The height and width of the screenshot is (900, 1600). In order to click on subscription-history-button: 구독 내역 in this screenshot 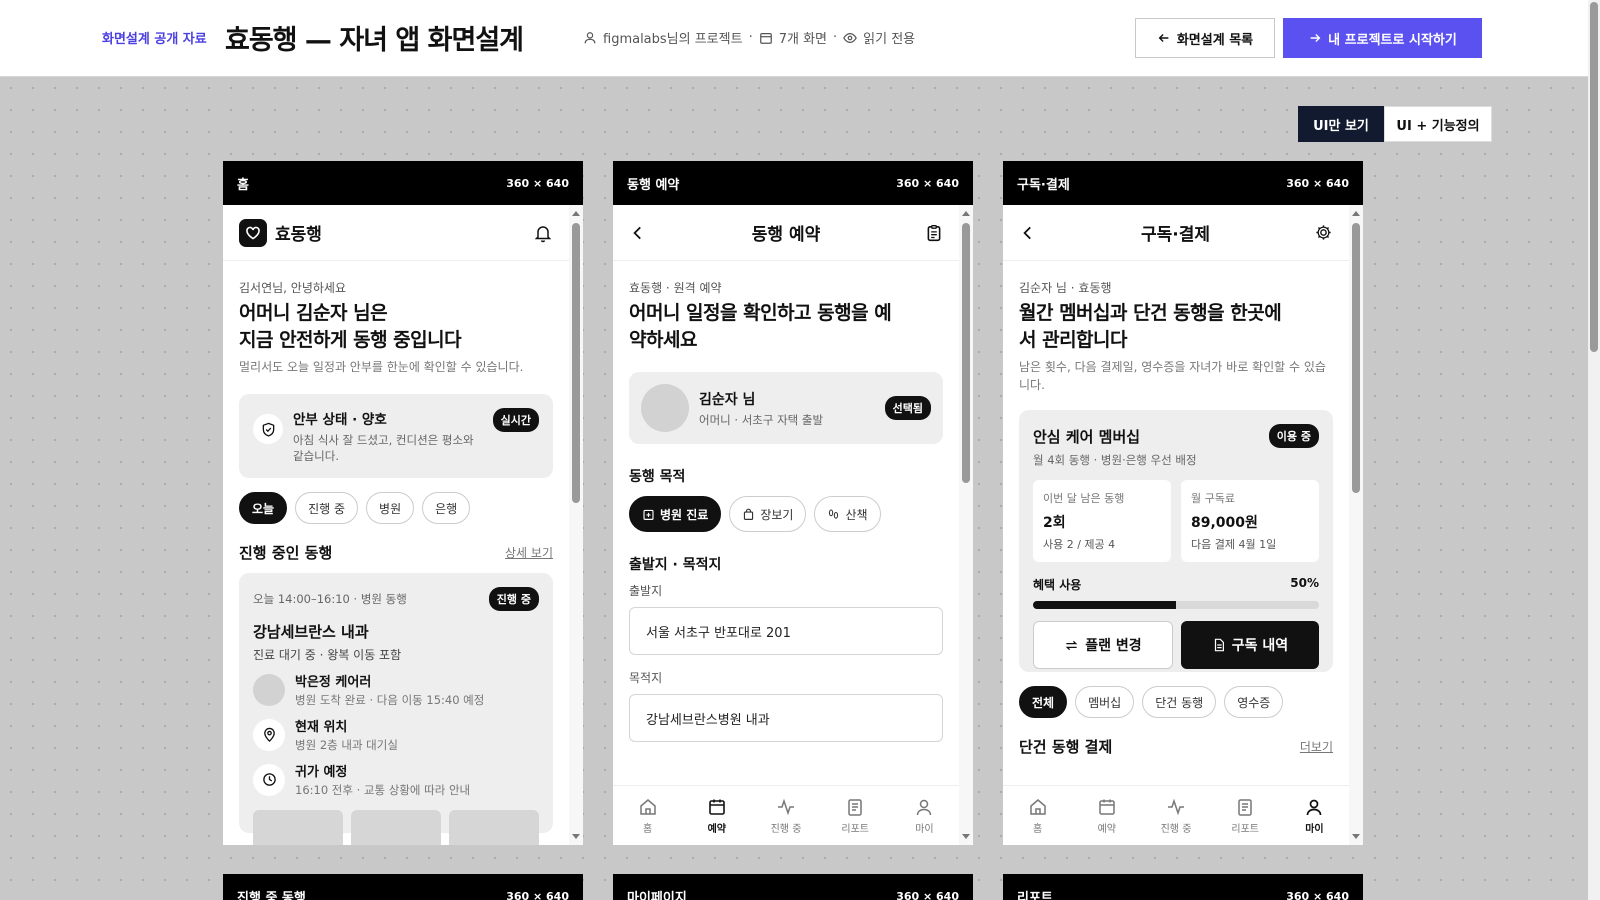, I will do `click(1250, 645)`.